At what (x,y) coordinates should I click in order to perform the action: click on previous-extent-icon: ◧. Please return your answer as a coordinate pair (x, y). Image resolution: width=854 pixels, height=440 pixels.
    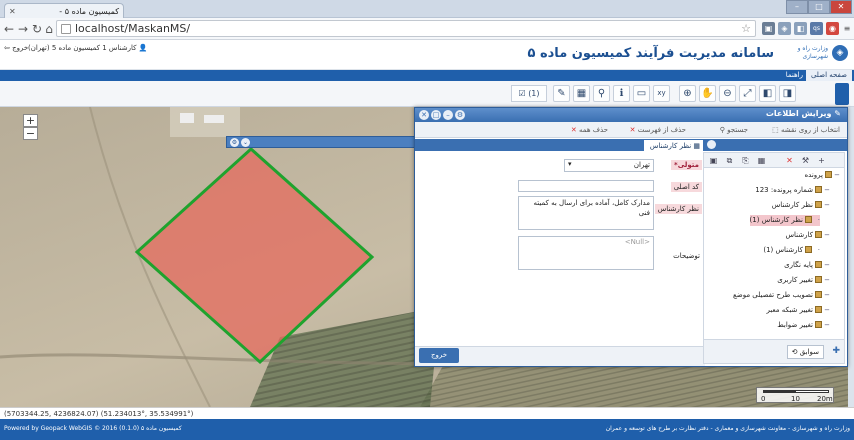
    Looking at the image, I should click on (767, 93).